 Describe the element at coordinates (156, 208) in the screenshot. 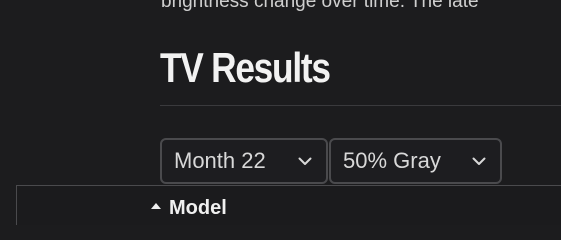

I see `sort-caret-icon` at that location.